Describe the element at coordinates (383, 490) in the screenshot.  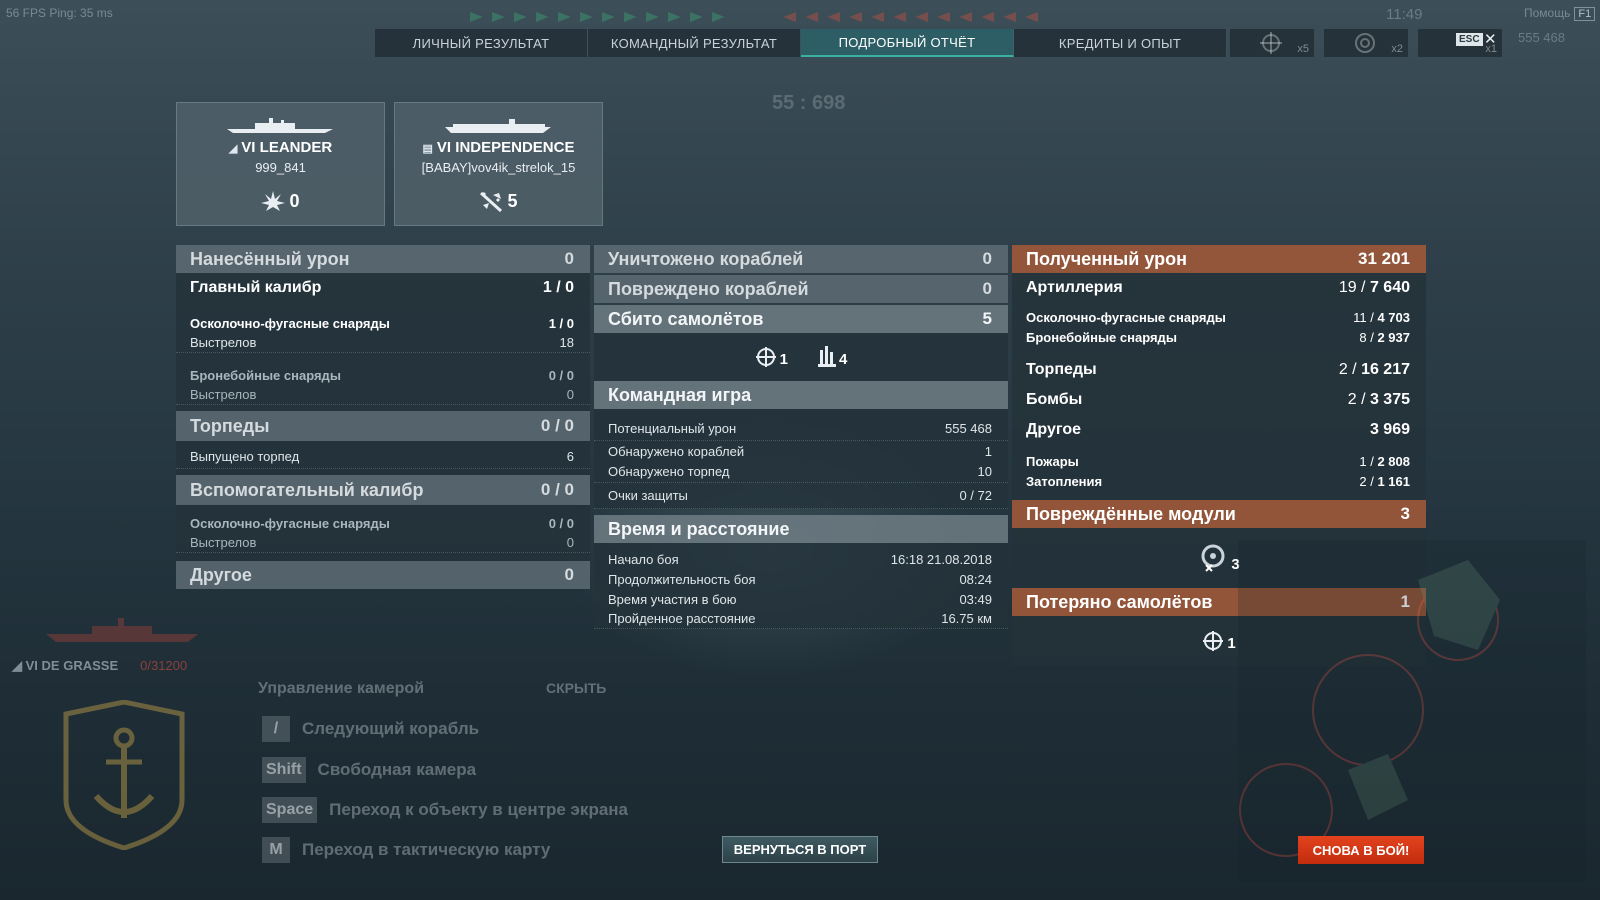
I see `secondary-header: Вспомогательный калибр 0 / 0` at that location.